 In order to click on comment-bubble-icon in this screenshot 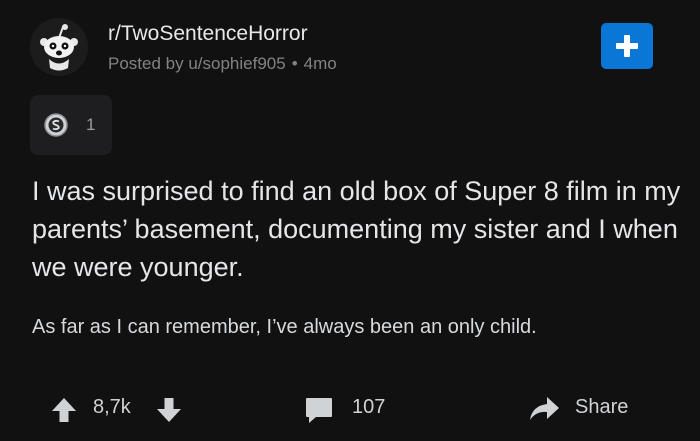, I will do `click(319, 410)`.